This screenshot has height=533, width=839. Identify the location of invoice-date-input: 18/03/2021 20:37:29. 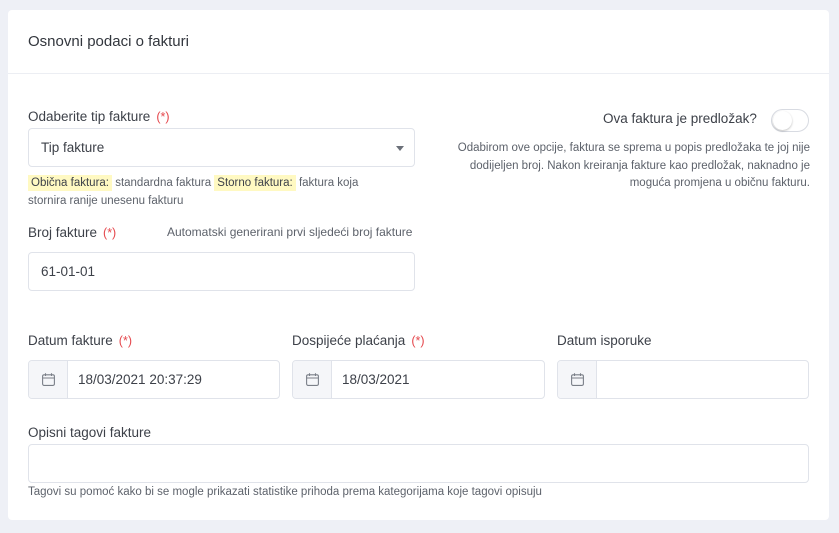
(154, 379).